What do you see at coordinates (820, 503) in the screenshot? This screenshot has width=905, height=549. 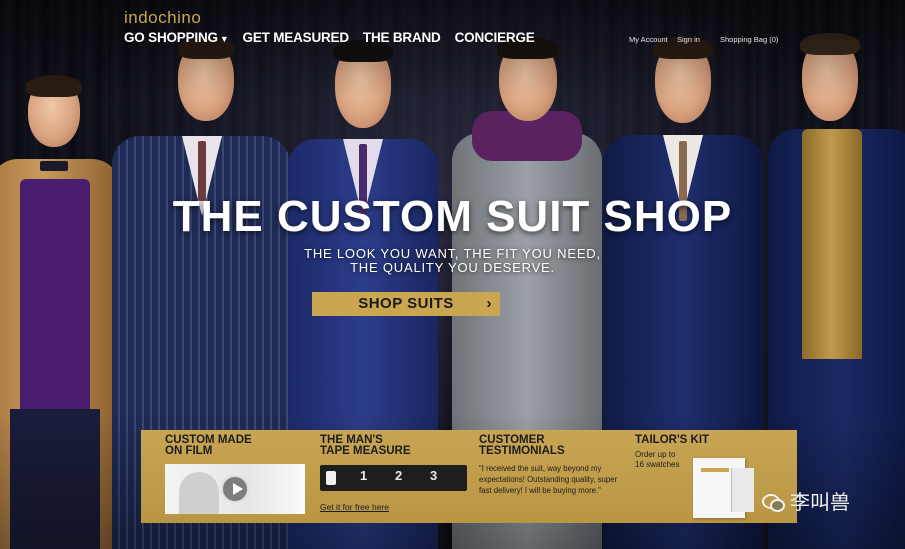 I see `watermark-text: 李叫兽` at bounding box center [820, 503].